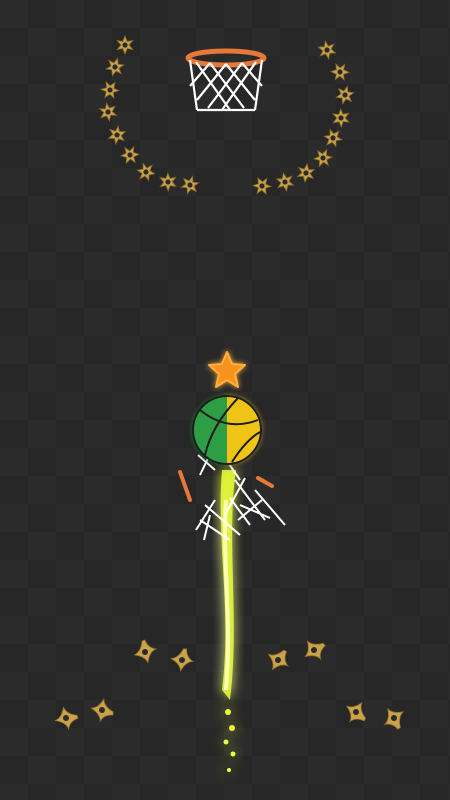 The height and width of the screenshot is (800, 450). I want to click on basketball-icon, so click(227, 430).